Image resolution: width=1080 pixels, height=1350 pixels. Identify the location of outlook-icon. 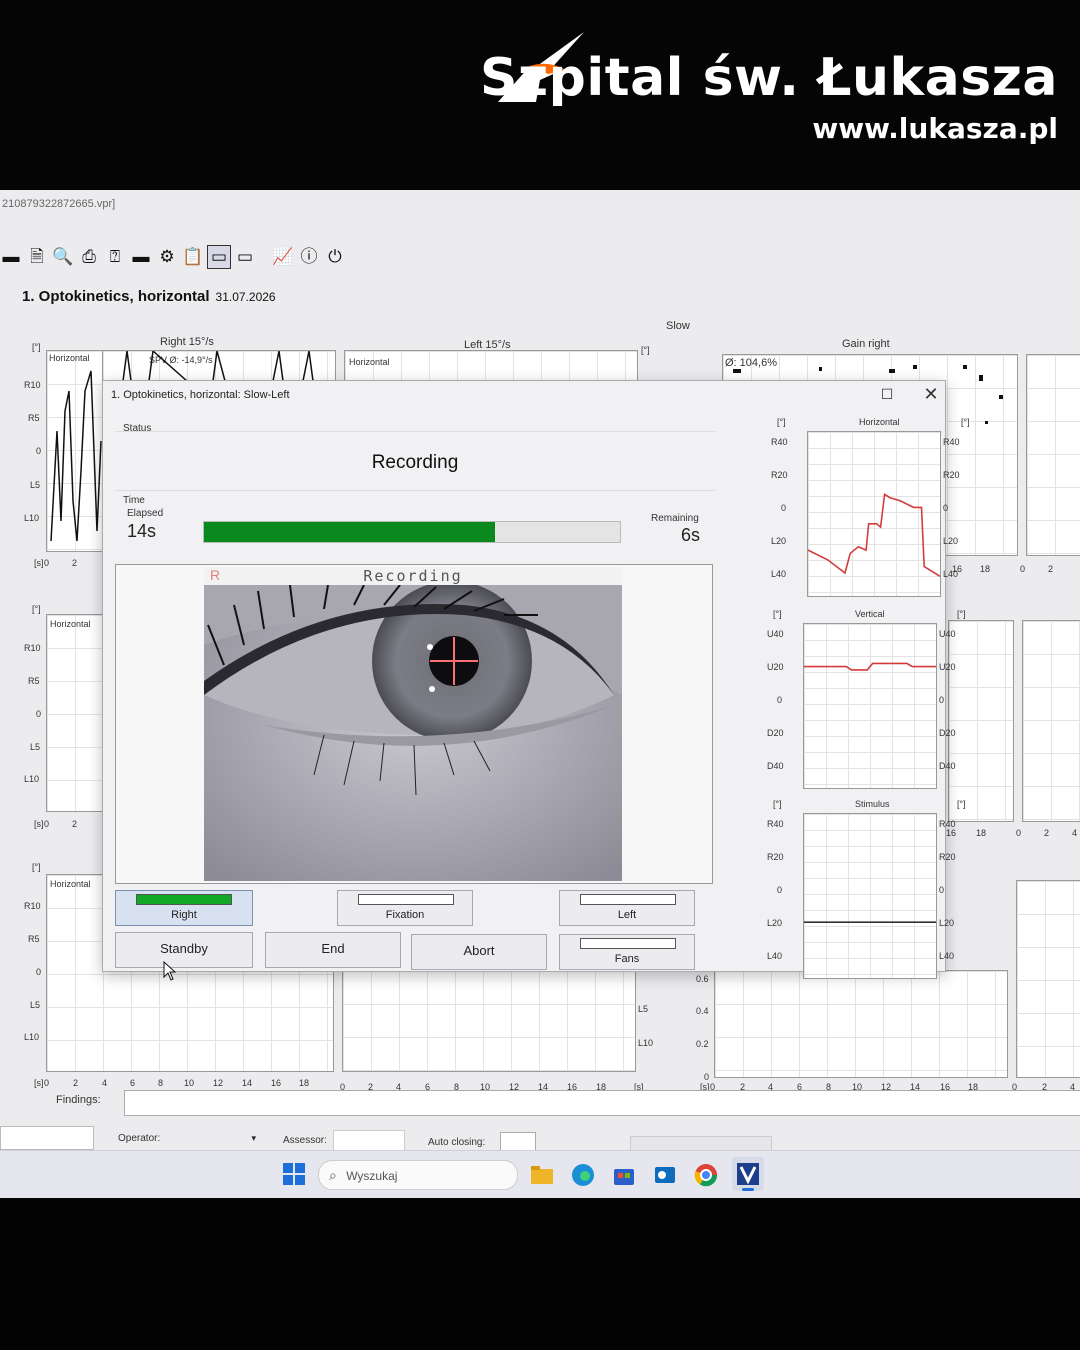
(665, 1175).